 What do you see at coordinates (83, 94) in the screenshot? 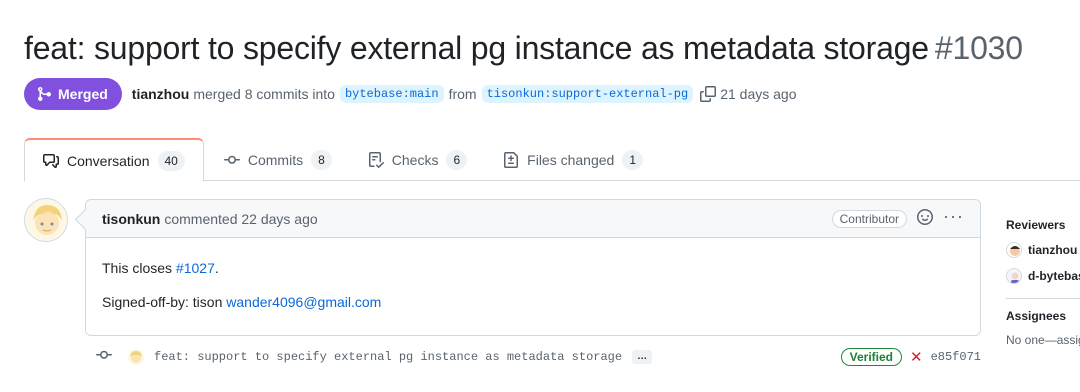
I see `merged-state-label: Merged` at bounding box center [83, 94].